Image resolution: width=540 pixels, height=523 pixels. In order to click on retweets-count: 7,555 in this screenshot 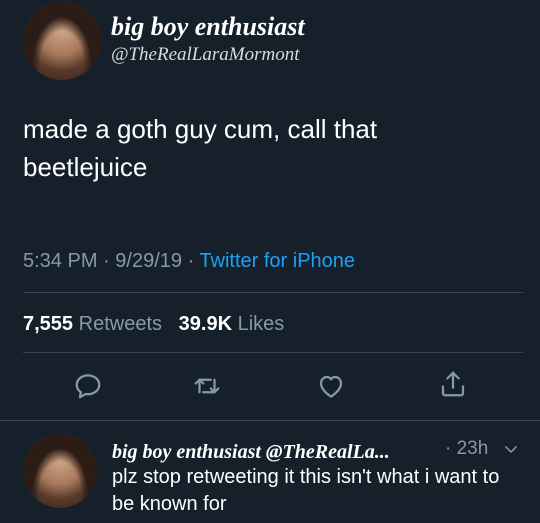, I will do `click(48, 324)`.